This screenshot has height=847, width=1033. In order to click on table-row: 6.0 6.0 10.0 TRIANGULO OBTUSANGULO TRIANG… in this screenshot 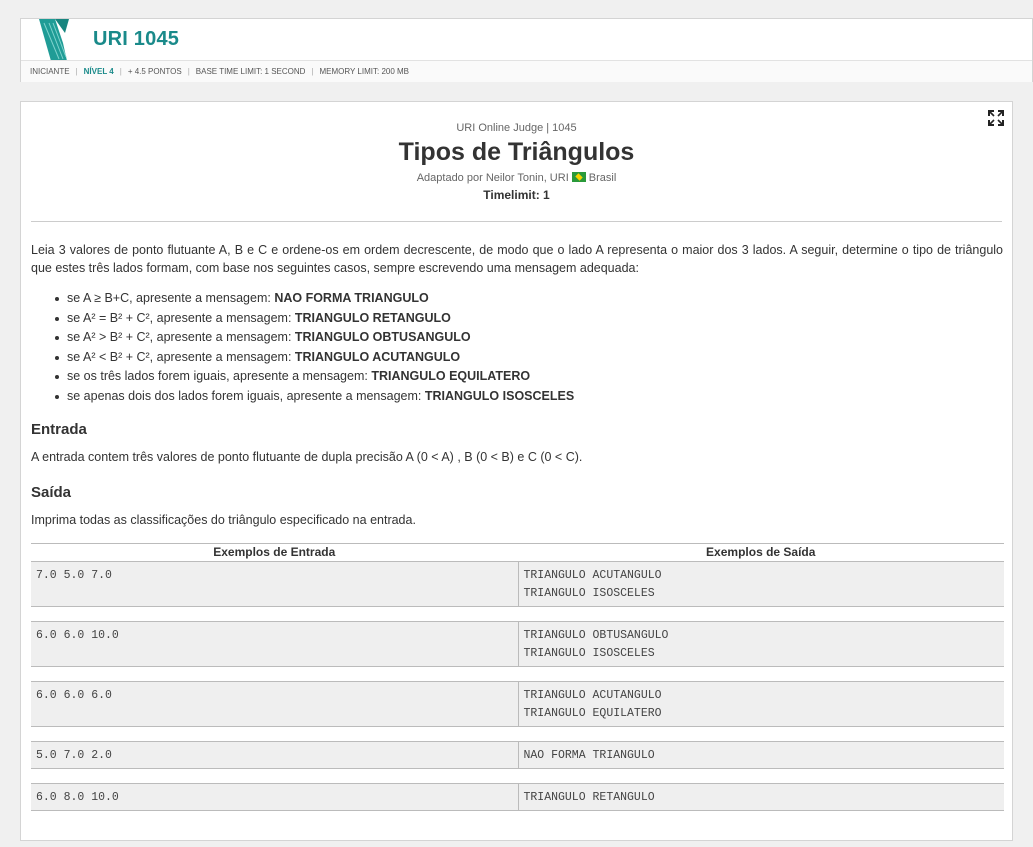, I will do `click(517, 644)`.